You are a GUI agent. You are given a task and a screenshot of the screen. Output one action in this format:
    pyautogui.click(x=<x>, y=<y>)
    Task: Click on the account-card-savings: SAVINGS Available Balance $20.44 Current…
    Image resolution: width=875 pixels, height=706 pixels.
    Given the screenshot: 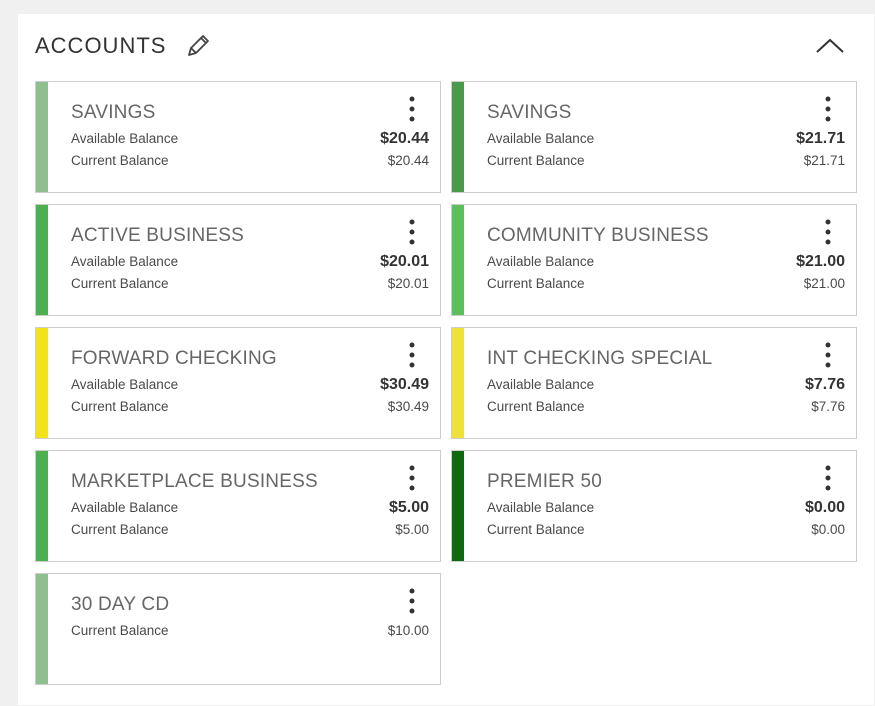 What is the action you would take?
    pyautogui.click(x=238, y=137)
    